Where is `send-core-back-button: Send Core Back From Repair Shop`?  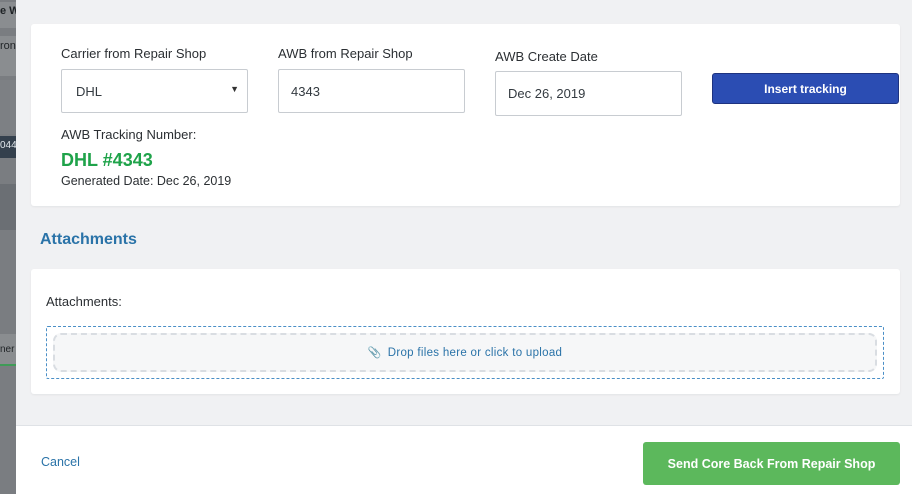 send-core-back-button: Send Core Back From Repair Shop is located at coordinates (771, 463).